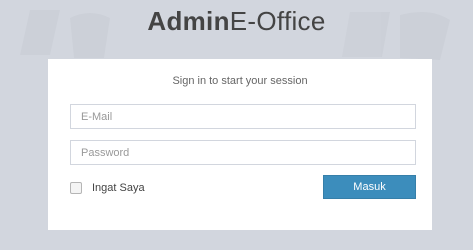 The image size is (473, 250). Describe the element at coordinates (118, 188) in the screenshot. I see `remember-me-label: Ingat Saya` at that location.